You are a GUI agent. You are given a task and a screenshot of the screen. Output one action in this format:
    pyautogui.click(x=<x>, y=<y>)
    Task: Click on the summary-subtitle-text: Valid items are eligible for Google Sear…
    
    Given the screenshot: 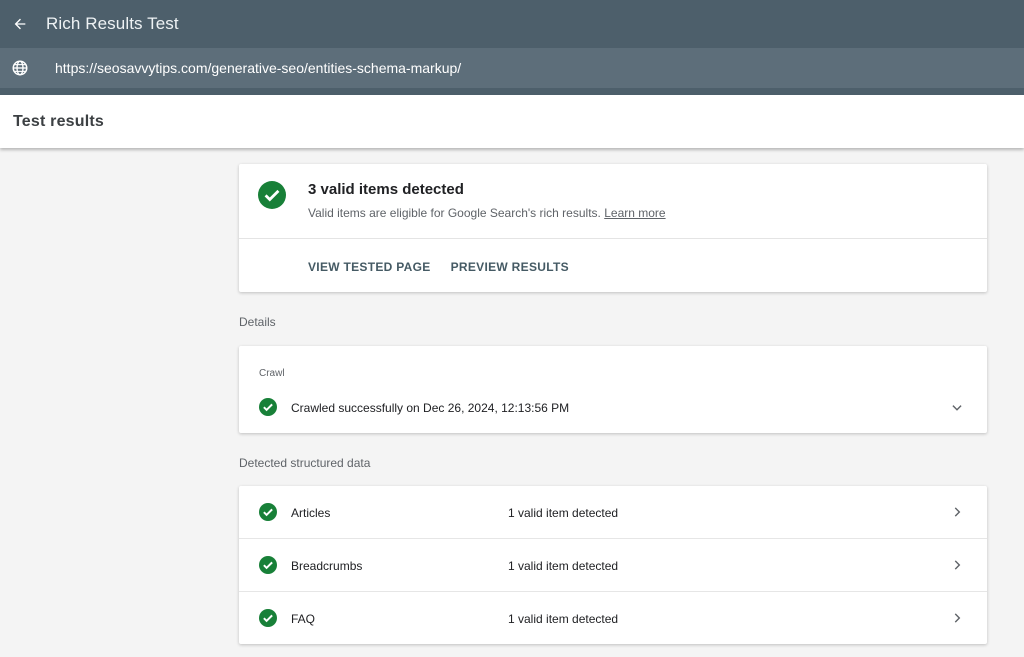 What is the action you would take?
    pyautogui.click(x=454, y=213)
    